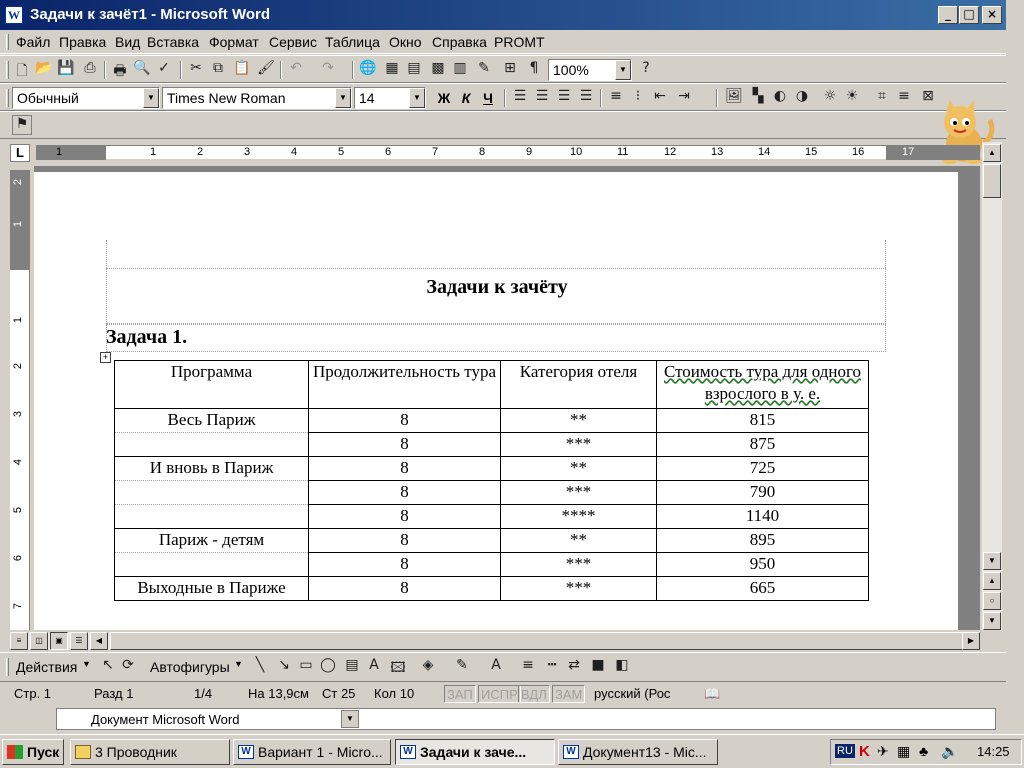  Describe the element at coordinates (368, 70) in the screenshot. I see `hyperlink-icon: 🌐` at that location.